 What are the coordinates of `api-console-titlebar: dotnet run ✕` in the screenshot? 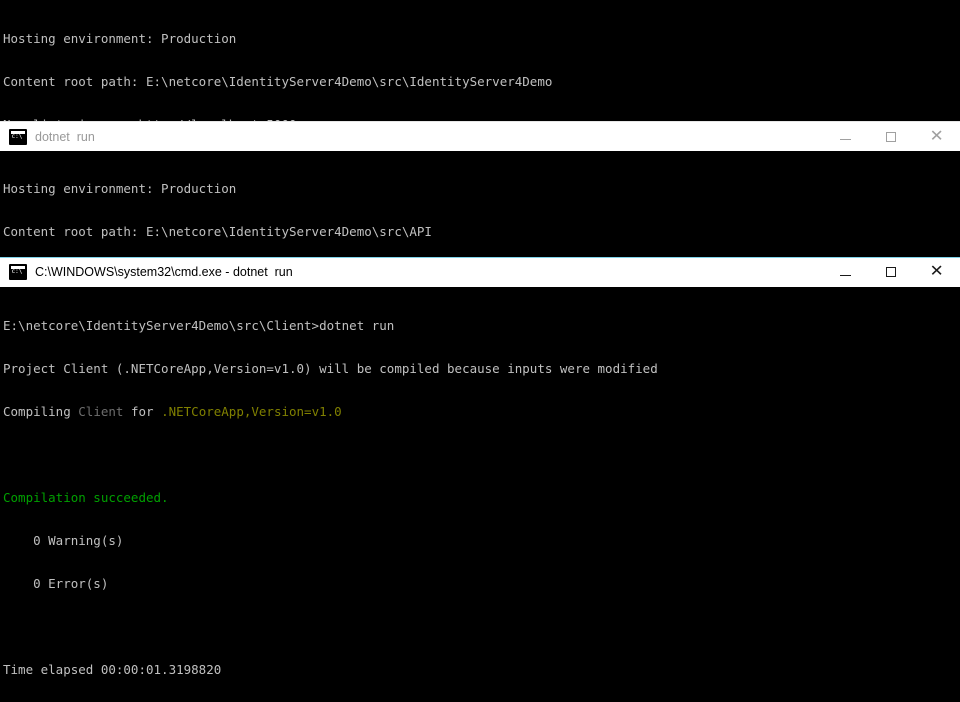 It's located at (480, 136).